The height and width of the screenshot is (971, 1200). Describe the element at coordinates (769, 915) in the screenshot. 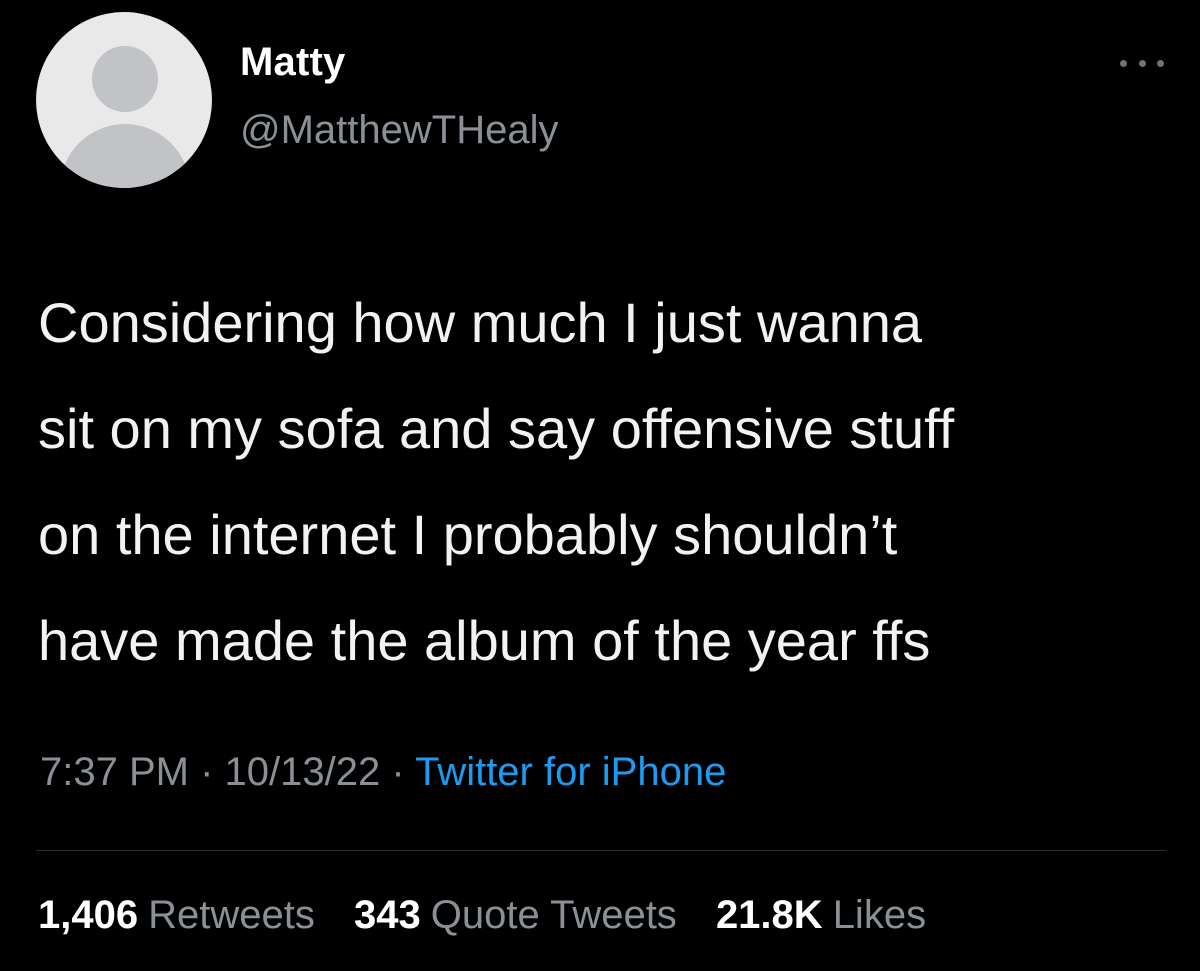

I see `likes-count: 21.8K` at that location.